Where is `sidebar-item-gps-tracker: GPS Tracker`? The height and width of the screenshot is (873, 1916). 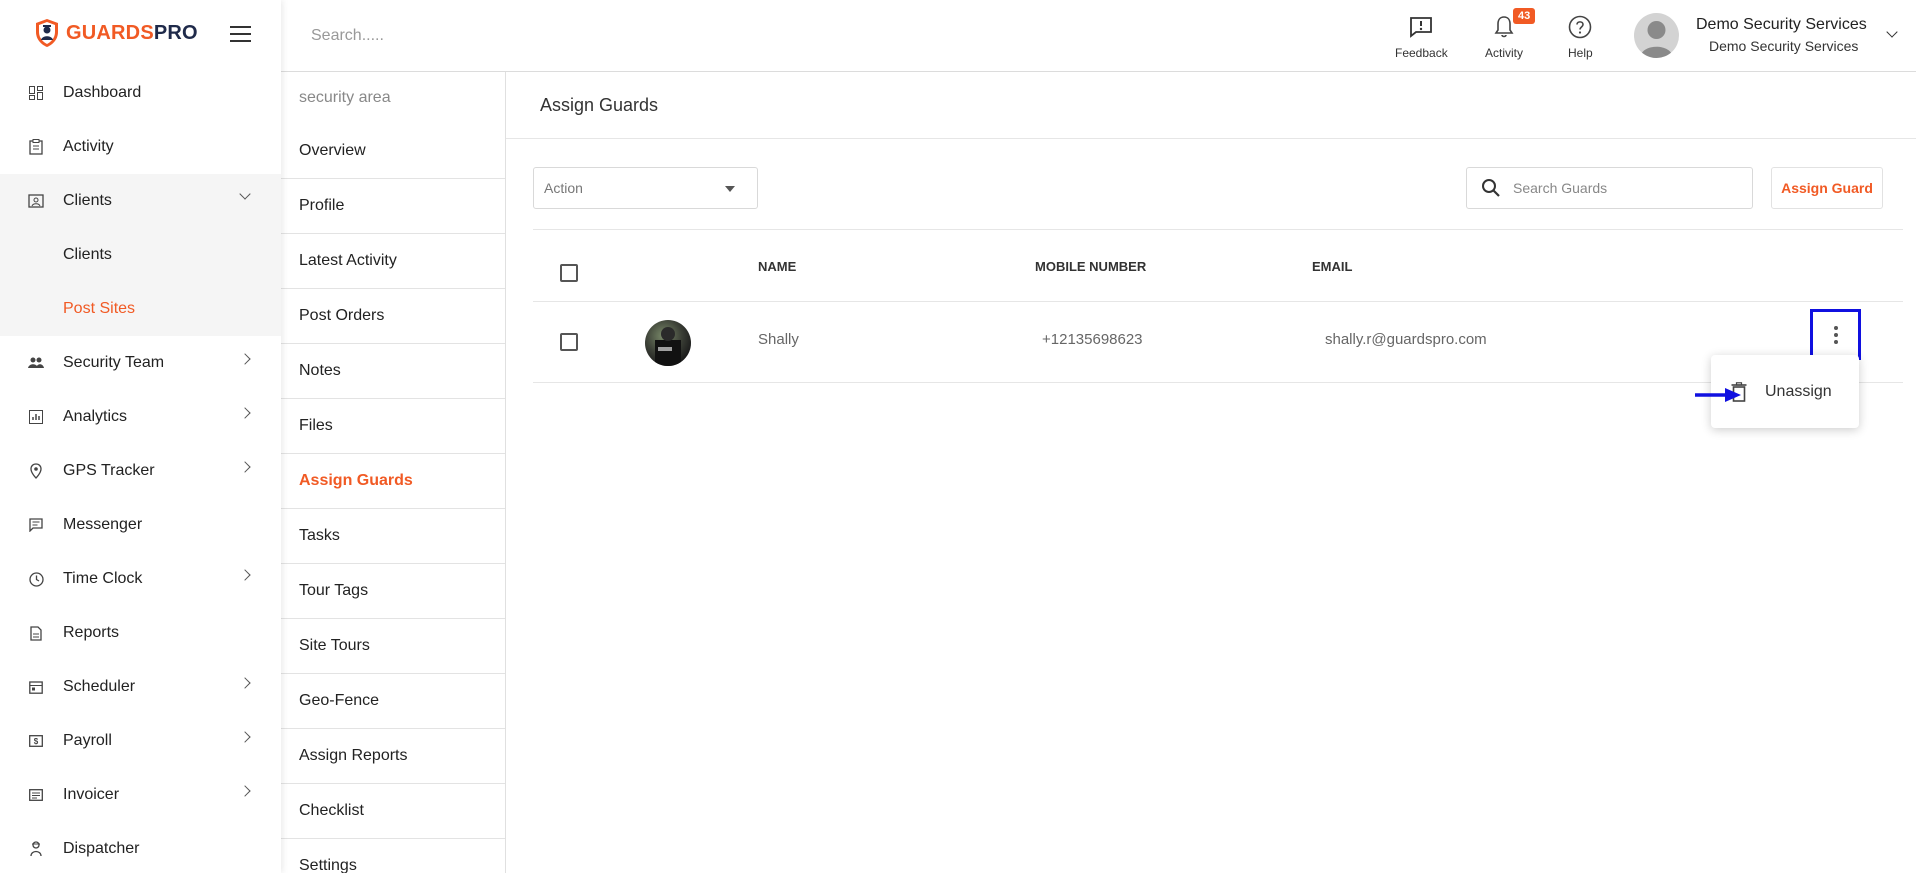 sidebar-item-gps-tracker: GPS Tracker is located at coordinates (140, 471).